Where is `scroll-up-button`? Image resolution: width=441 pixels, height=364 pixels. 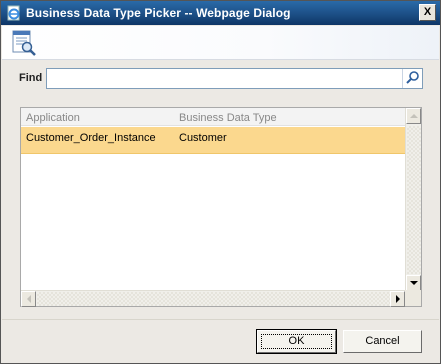 scroll-up-button is located at coordinates (413, 116).